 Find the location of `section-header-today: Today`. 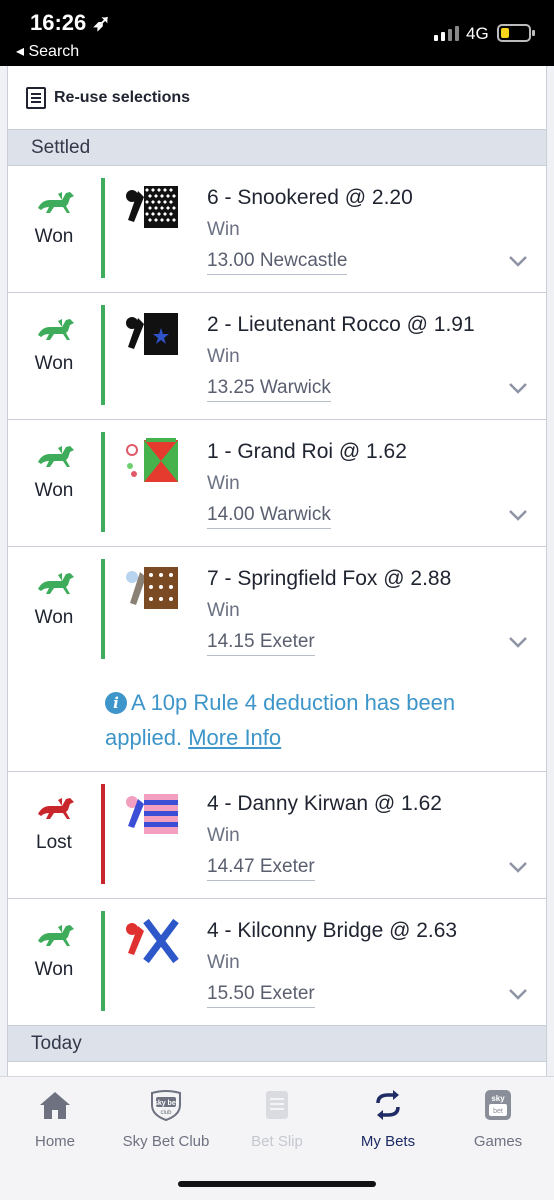

section-header-today: Today is located at coordinates (277, 1044).